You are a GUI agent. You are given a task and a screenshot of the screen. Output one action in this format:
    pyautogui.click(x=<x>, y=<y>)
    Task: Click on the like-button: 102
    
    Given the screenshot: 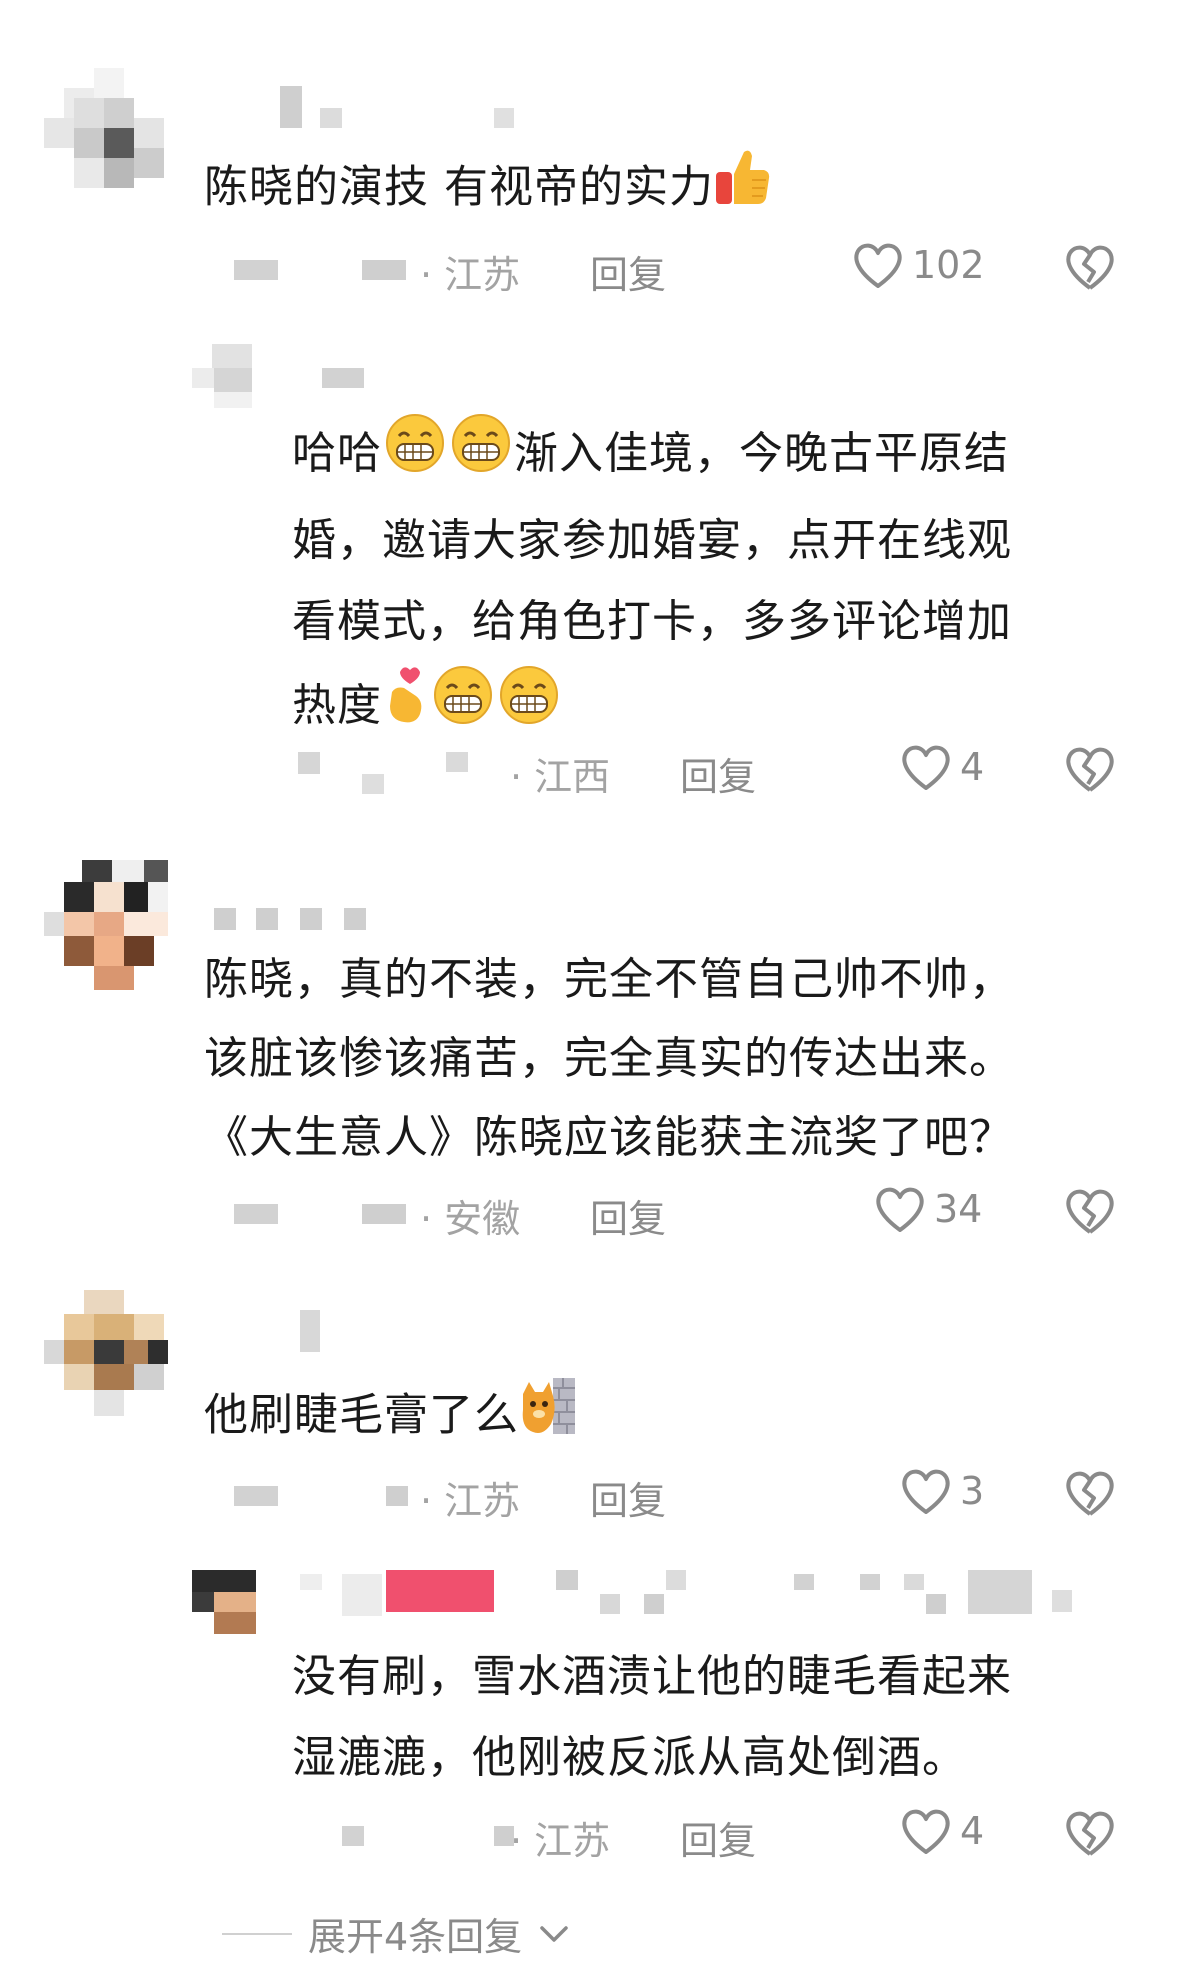 What is the action you would take?
    pyautogui.click(x=918, y=265)
    